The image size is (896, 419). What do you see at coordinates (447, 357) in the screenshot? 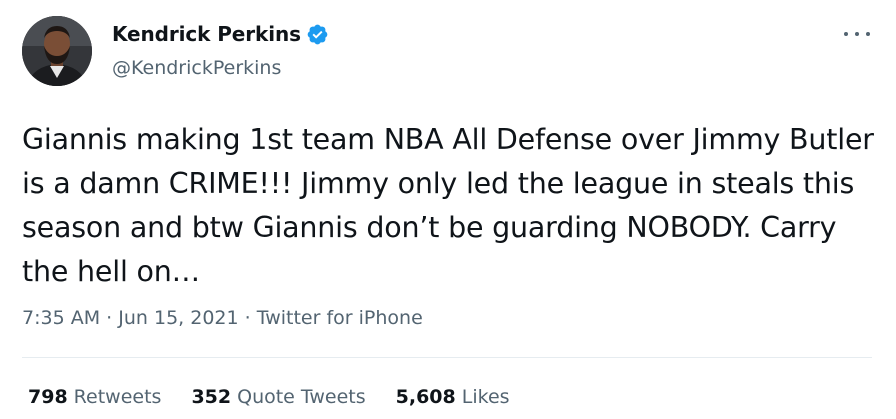
I see `divider` at bounding box center [447, 357].